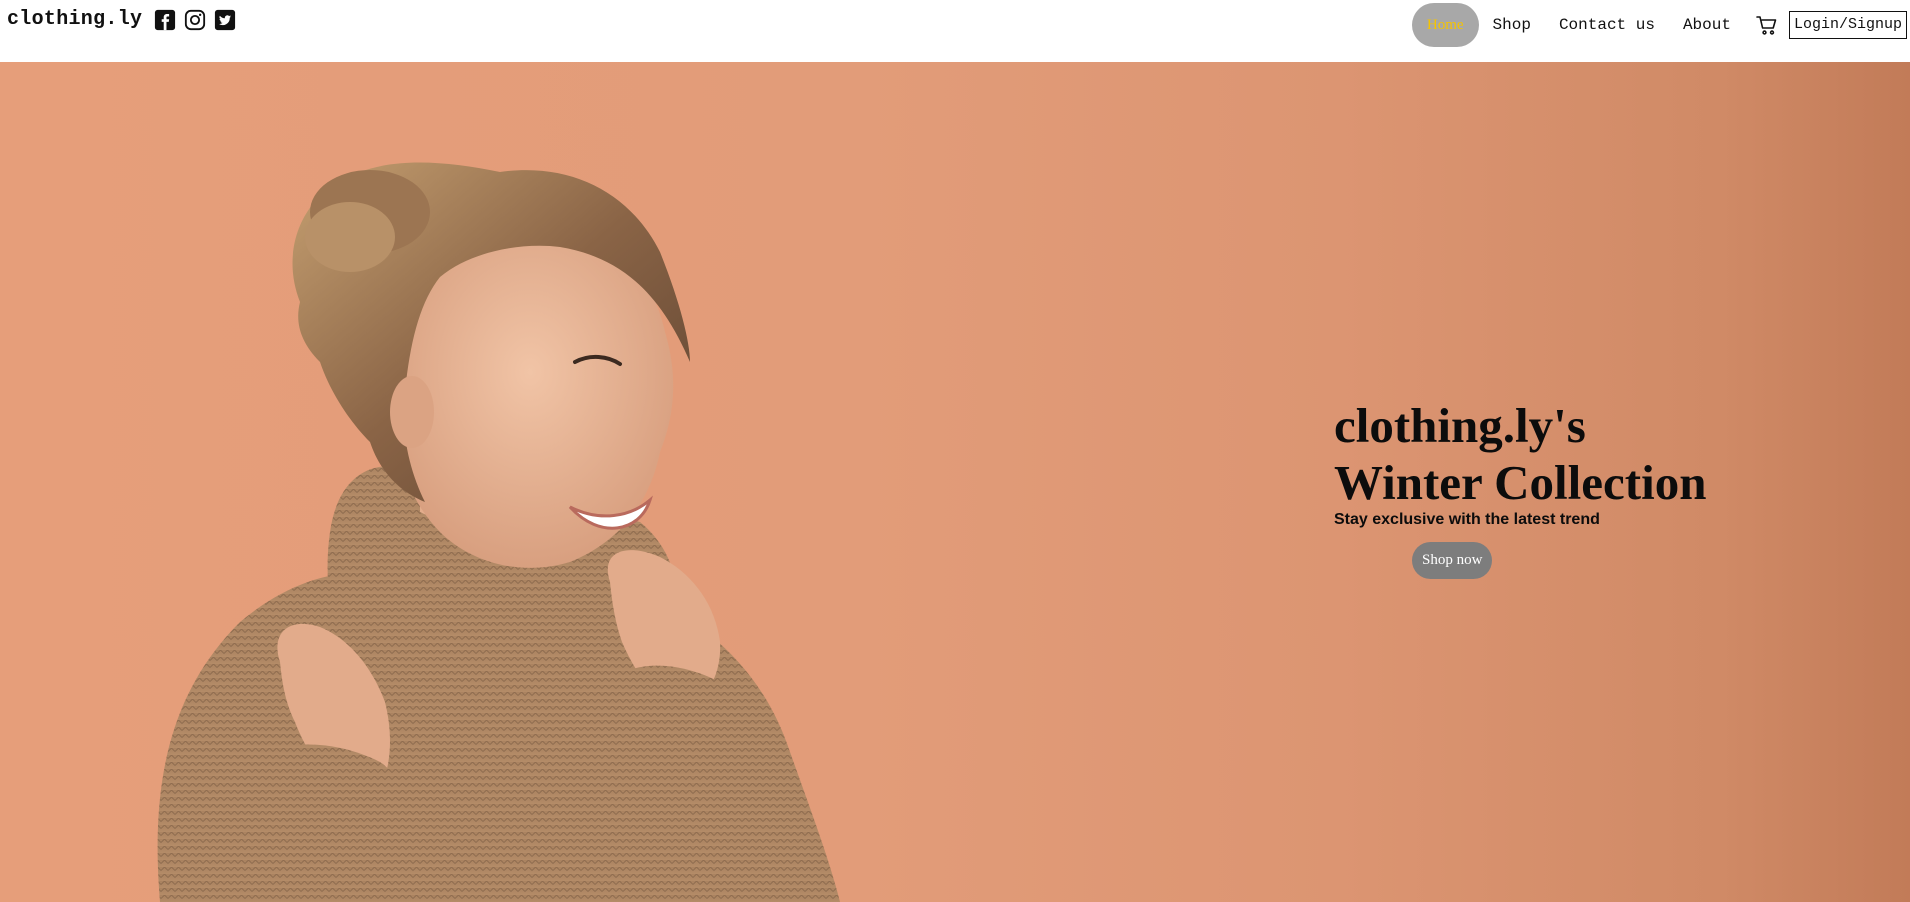 Image resolution: width=1910 pixels, height=902 pixels. What do you see at coordinates (1707, 25) in the screenshot?
I see `nav-about: About` at bounding box center [1707, 25].